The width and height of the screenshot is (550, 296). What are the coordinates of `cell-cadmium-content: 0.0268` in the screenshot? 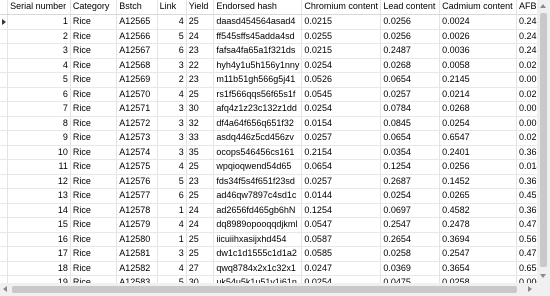 It's located at (478, 109).